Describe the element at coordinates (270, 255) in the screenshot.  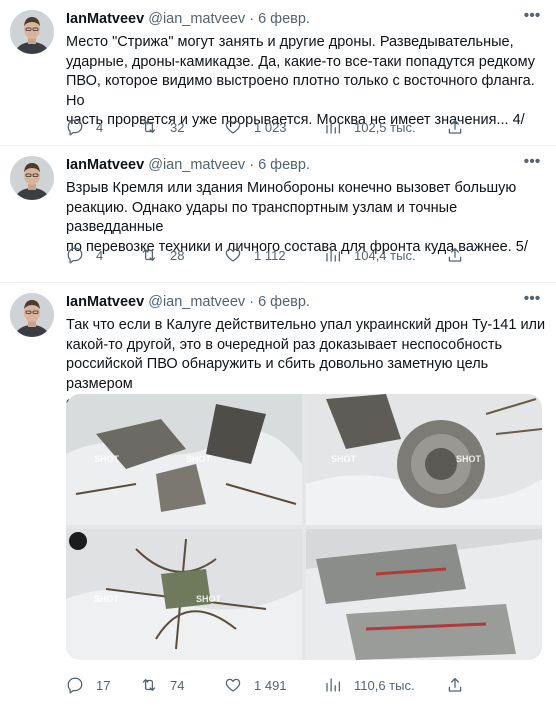
I see `like-count: 1 112` at that location.